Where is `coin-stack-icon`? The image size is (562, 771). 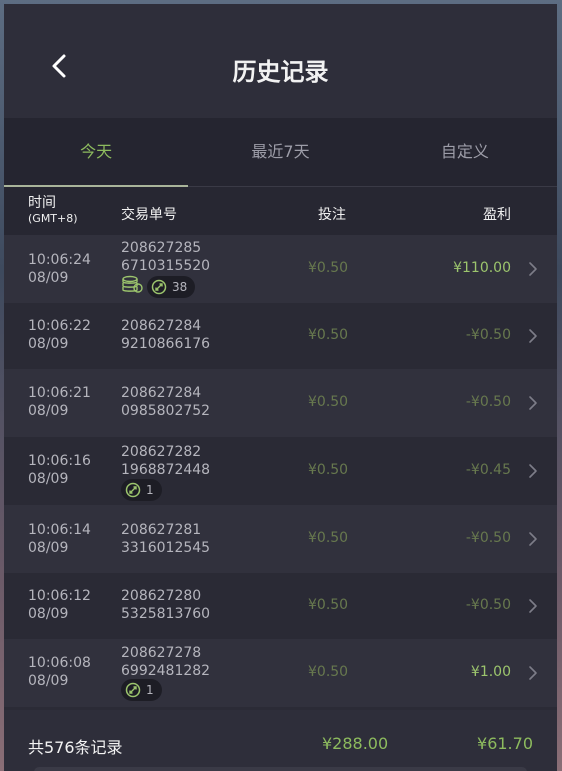
coin-stack-icon is located at coordinates (132, 287).